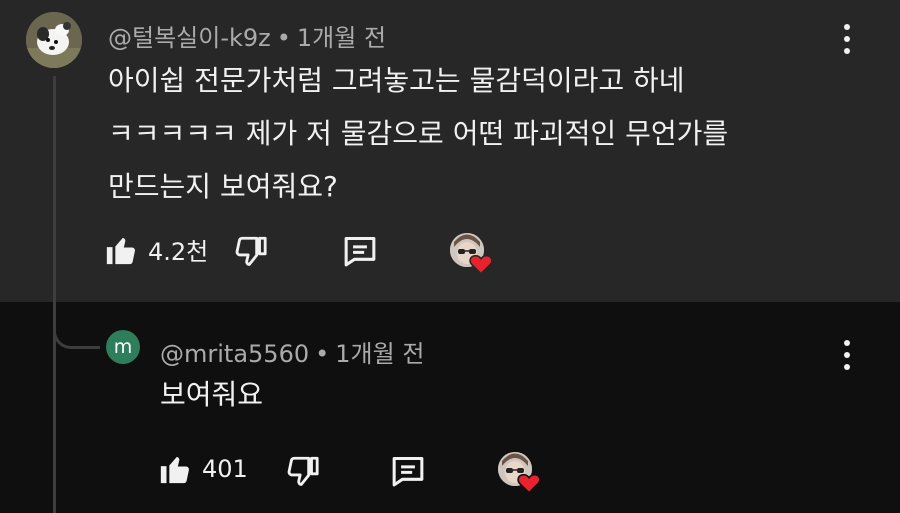 The image size is (900, 513). I want to click on thread-line, so click(54, 294).